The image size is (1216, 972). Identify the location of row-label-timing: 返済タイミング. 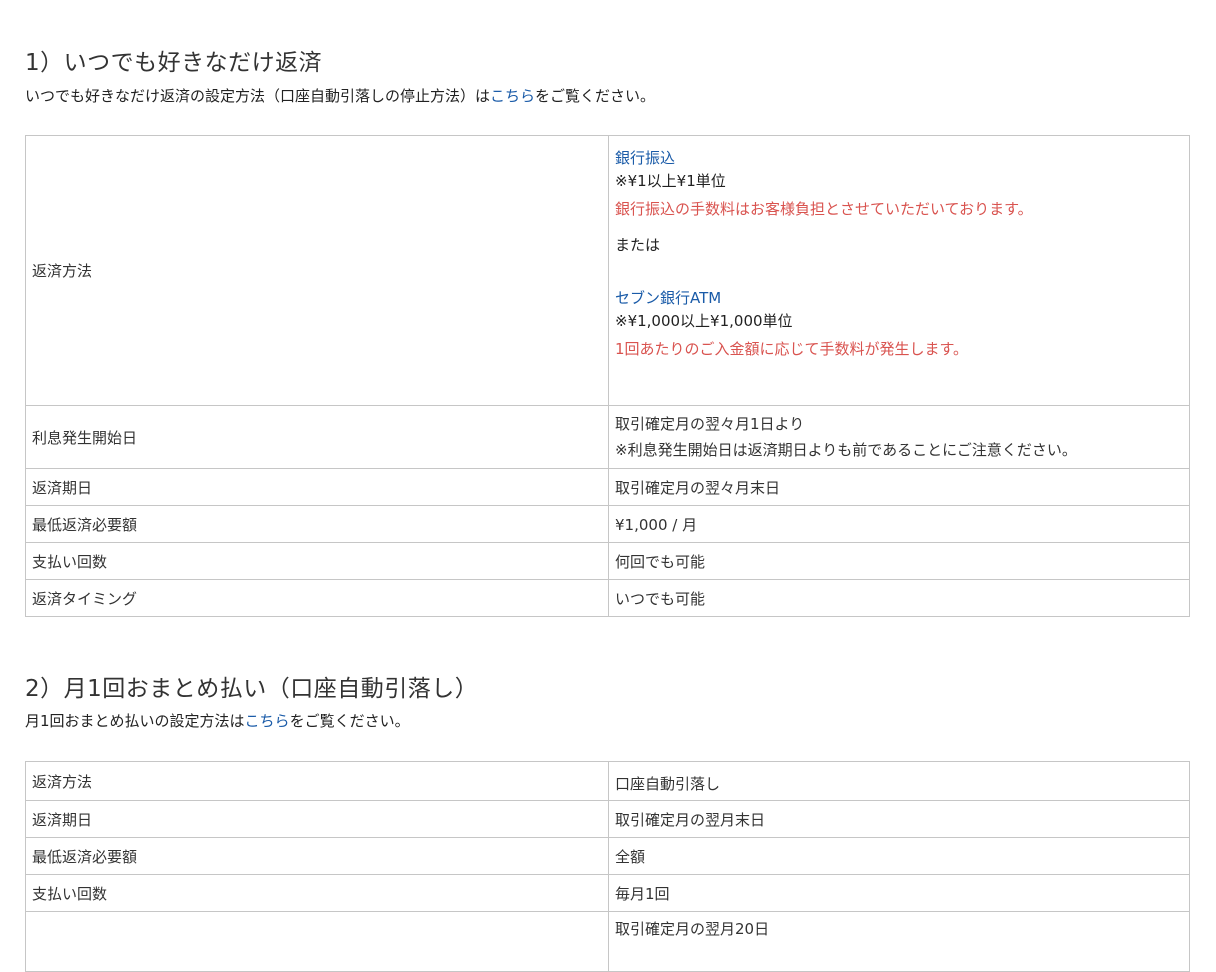
(317, 598).